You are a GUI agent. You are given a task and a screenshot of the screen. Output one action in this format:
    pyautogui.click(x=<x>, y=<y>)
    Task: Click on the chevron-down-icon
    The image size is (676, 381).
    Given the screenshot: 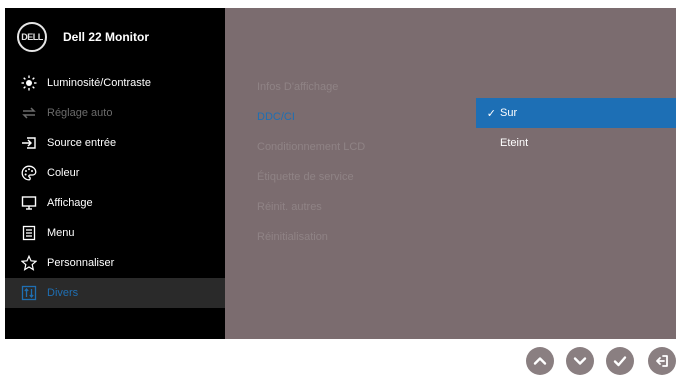 What is the action you would take?
    pyautogui.click(x=580, y=361)
    